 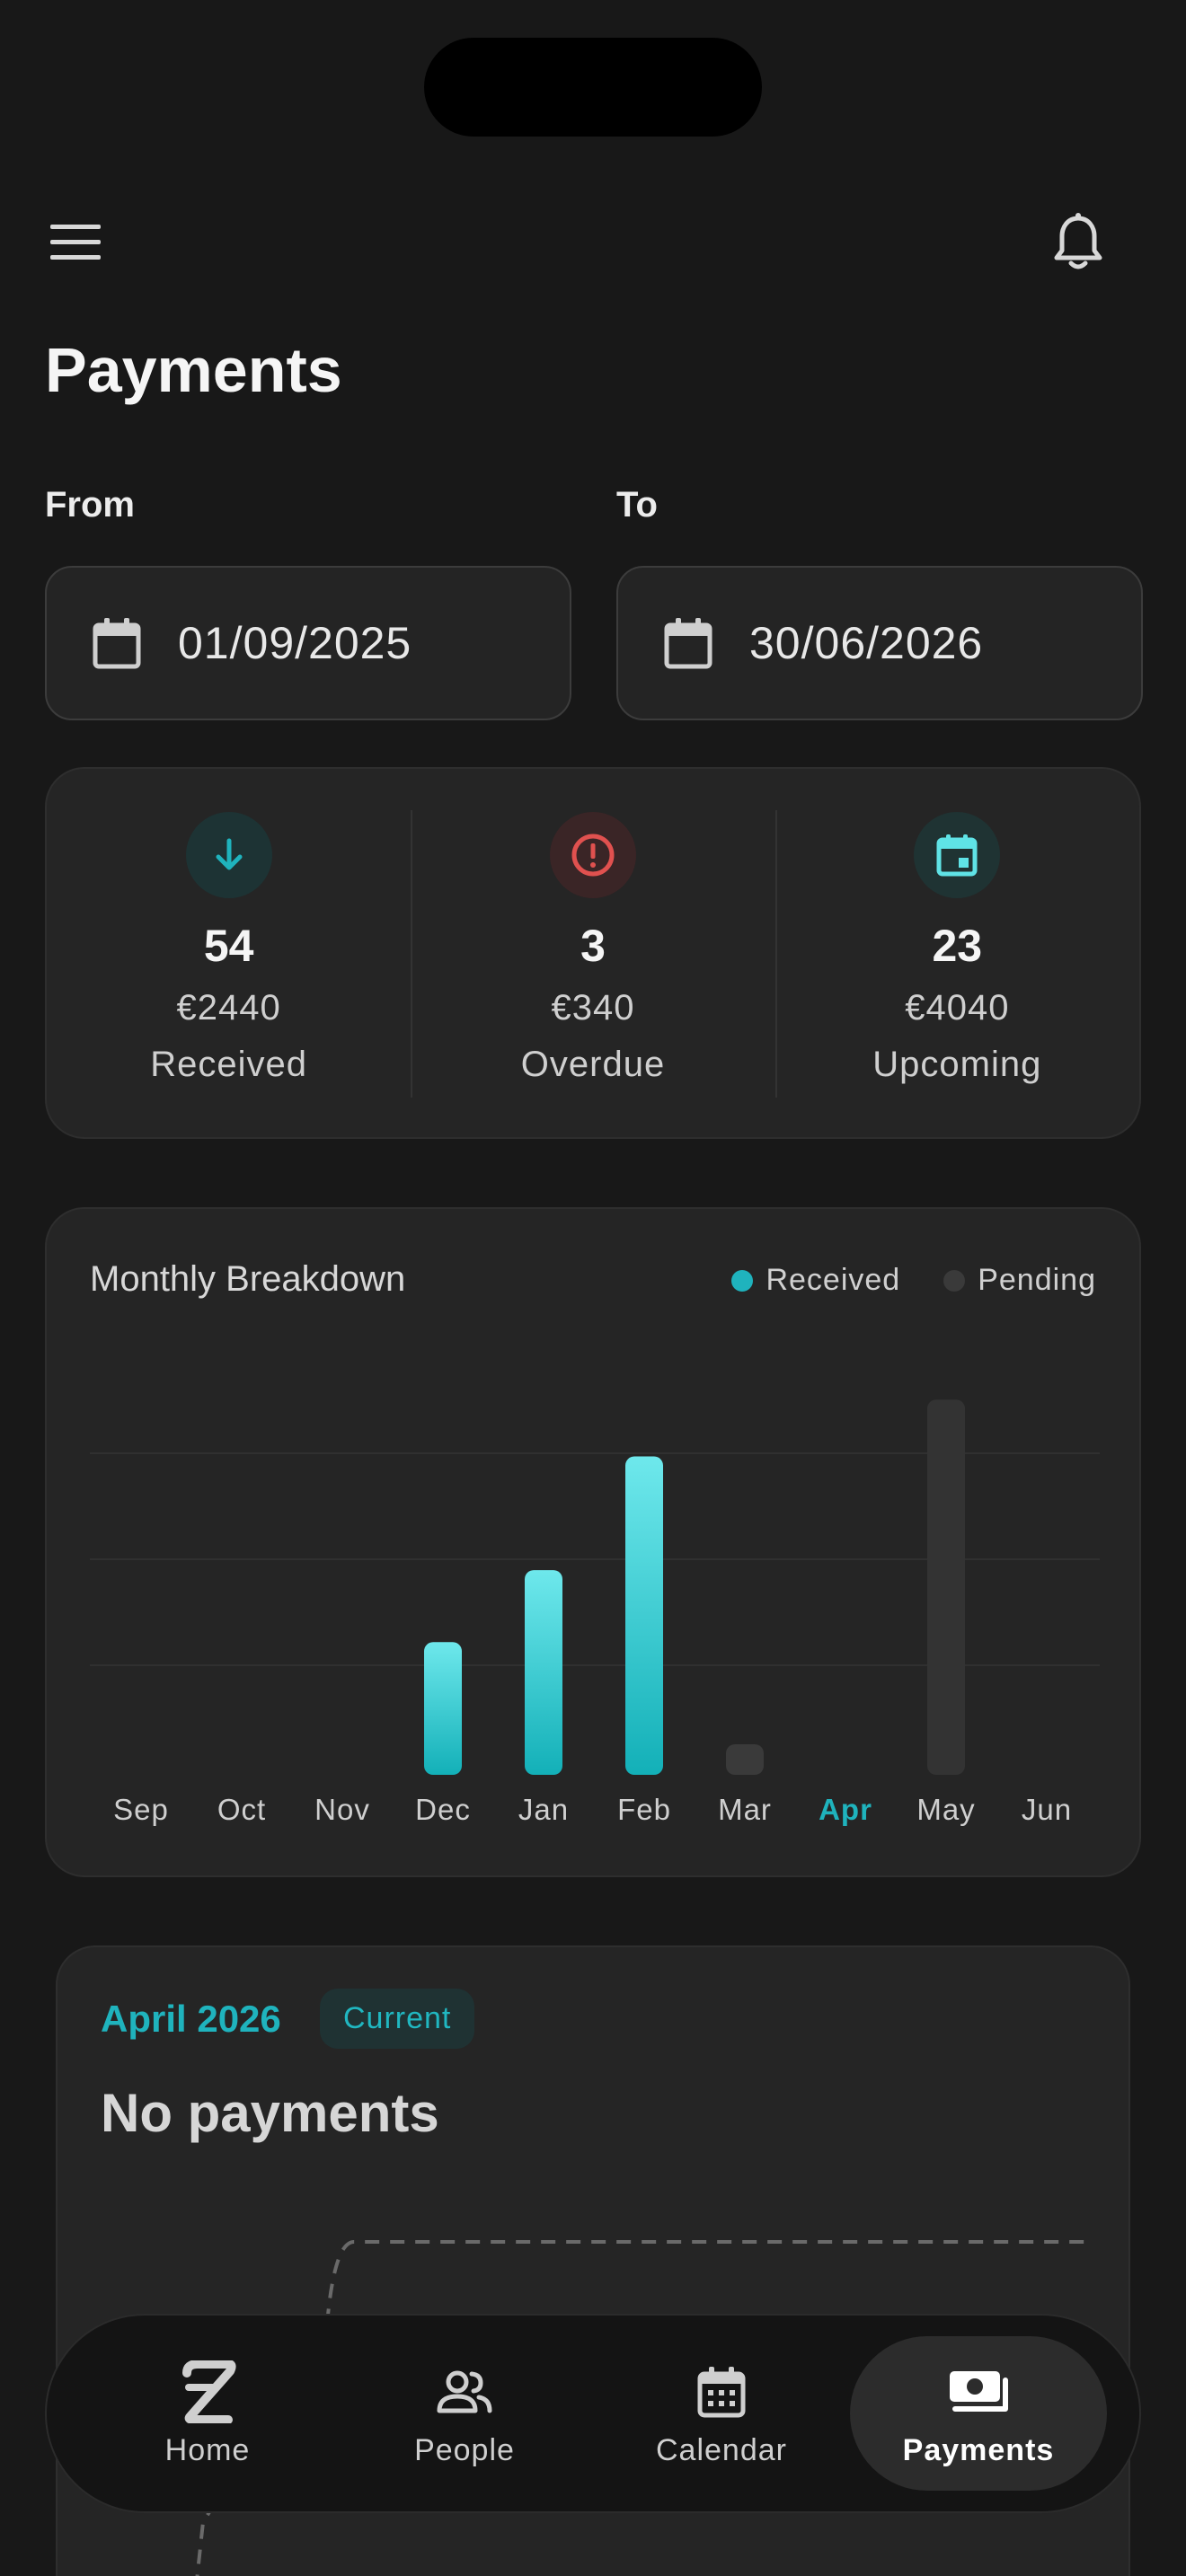 What do you see at coordinates (90, 505) in the screenshot?
I see `from-label: From` at bounding box center [90, 505].